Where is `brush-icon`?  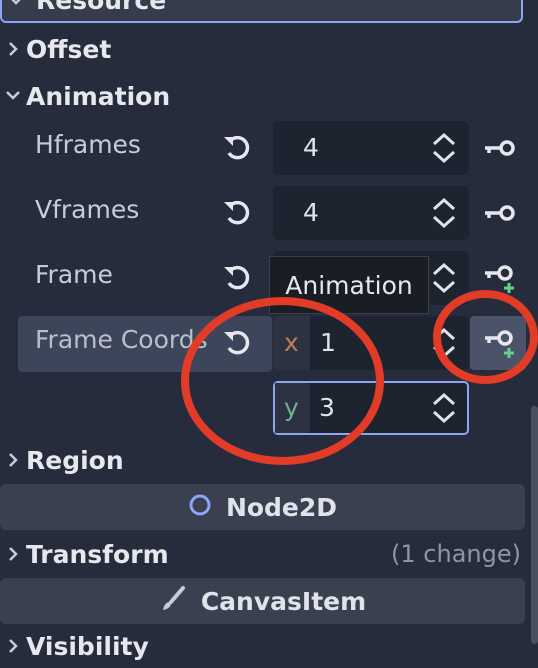 brush-icon is located at coordinates (173, 601).